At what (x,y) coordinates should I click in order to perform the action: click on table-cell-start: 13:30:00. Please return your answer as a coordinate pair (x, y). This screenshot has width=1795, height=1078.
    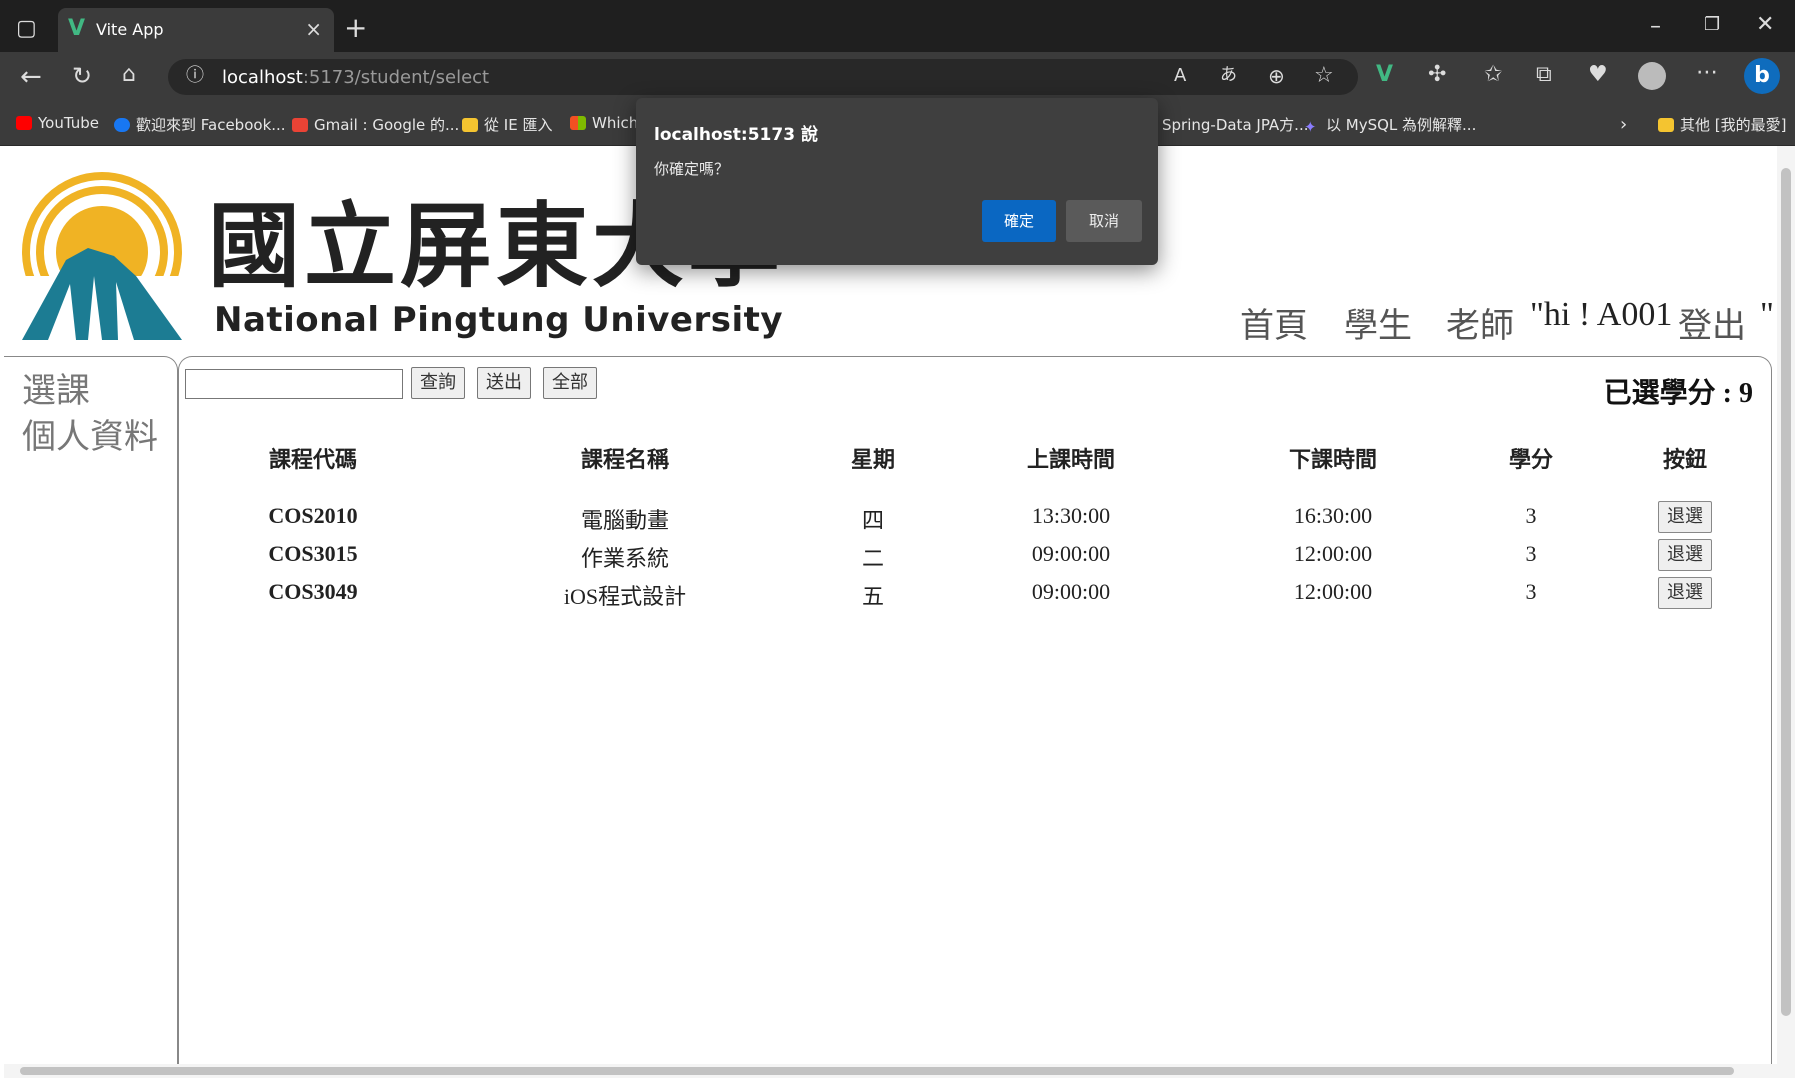
    Looking at the image, I should click on (1071, 515).